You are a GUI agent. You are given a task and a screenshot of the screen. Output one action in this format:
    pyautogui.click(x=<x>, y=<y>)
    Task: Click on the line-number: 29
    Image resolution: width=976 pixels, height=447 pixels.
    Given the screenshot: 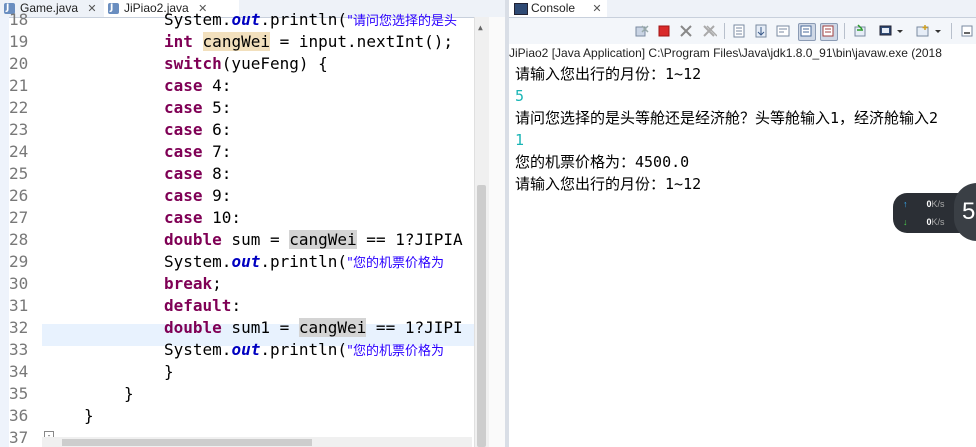 What is the action you would take?
    pyautogui.click(x=19, y=261)
    